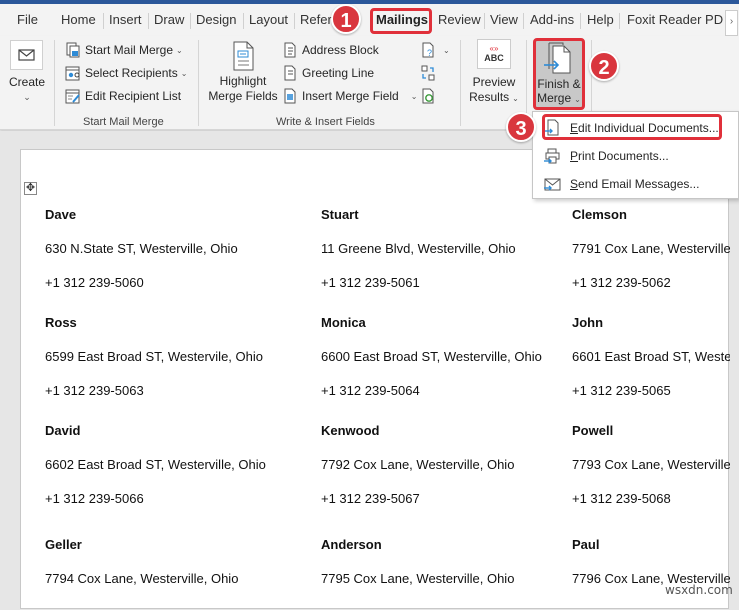 Image resolution: width=739 pixels, height=610 pixels. Describe the element at coordinates (61, 322) in the screenshot. I see `record-name: Ross` at that location.